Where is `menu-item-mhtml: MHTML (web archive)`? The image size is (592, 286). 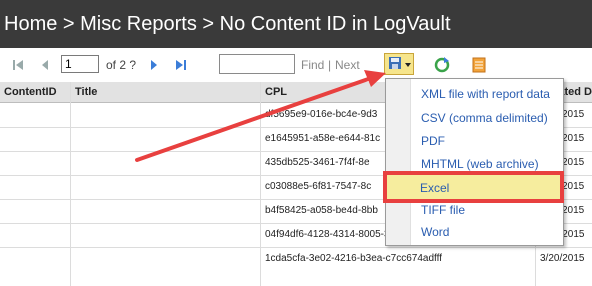
menu-item-mhtml: MHTML (web archive) is located at coordinates (480, 164).